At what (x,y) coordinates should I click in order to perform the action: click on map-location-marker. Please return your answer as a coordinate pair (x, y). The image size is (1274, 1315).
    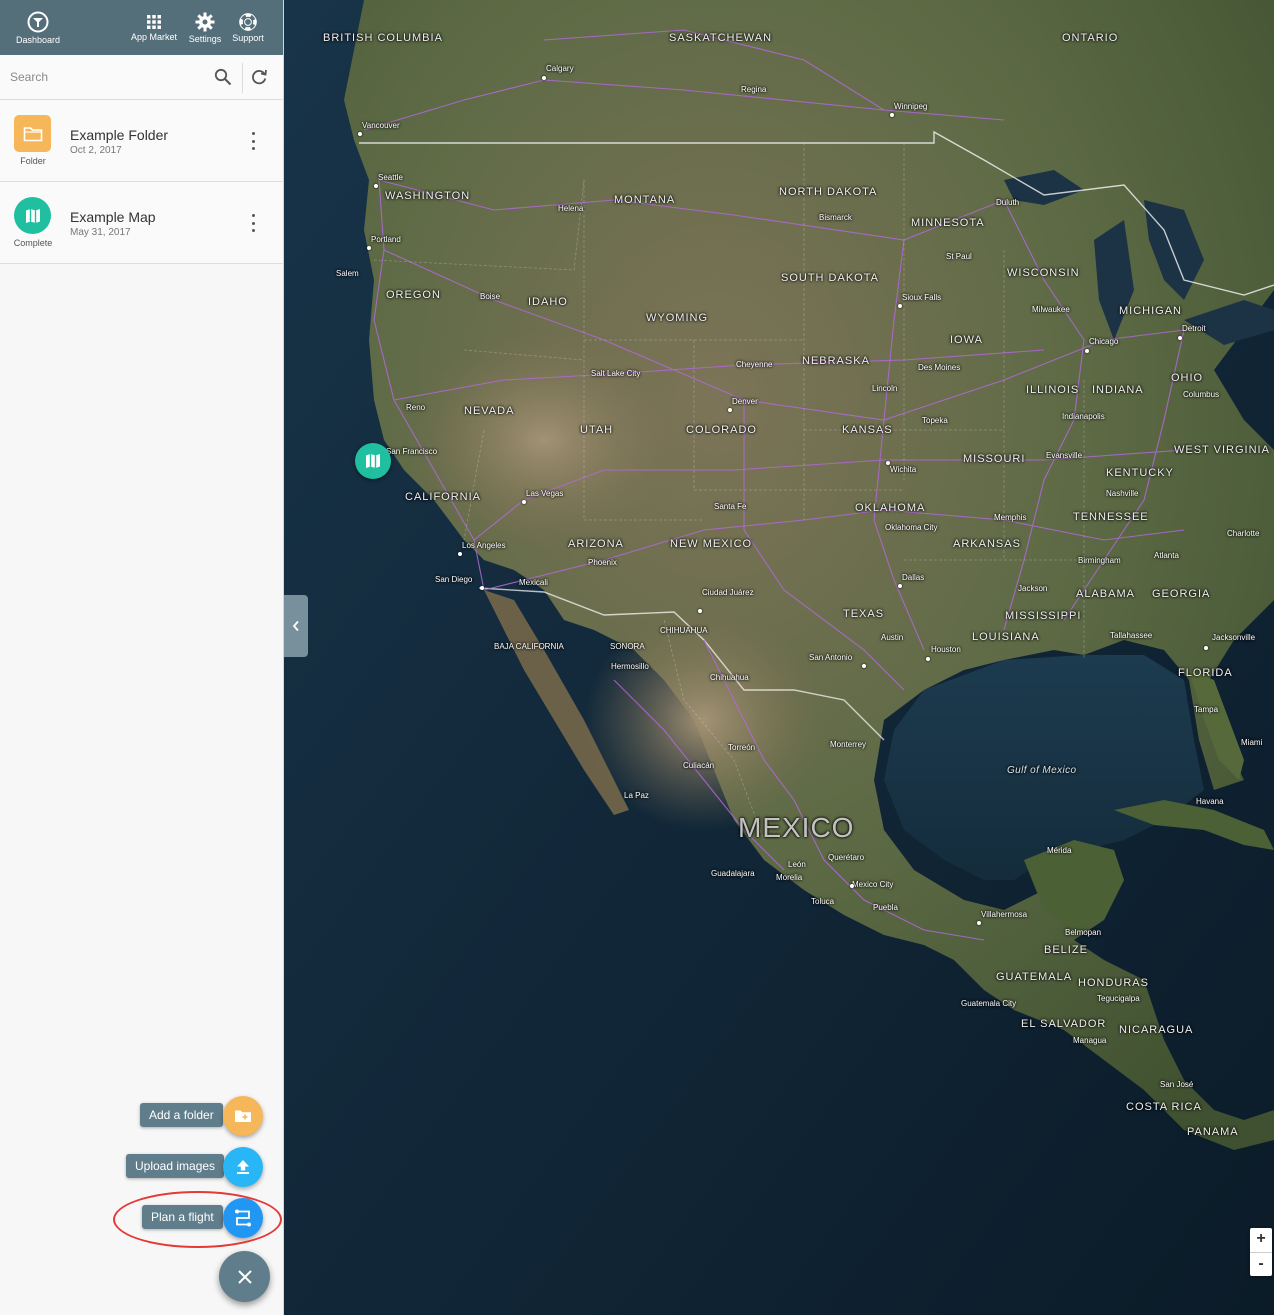
    Looking at the image, I should click on (373, 461).